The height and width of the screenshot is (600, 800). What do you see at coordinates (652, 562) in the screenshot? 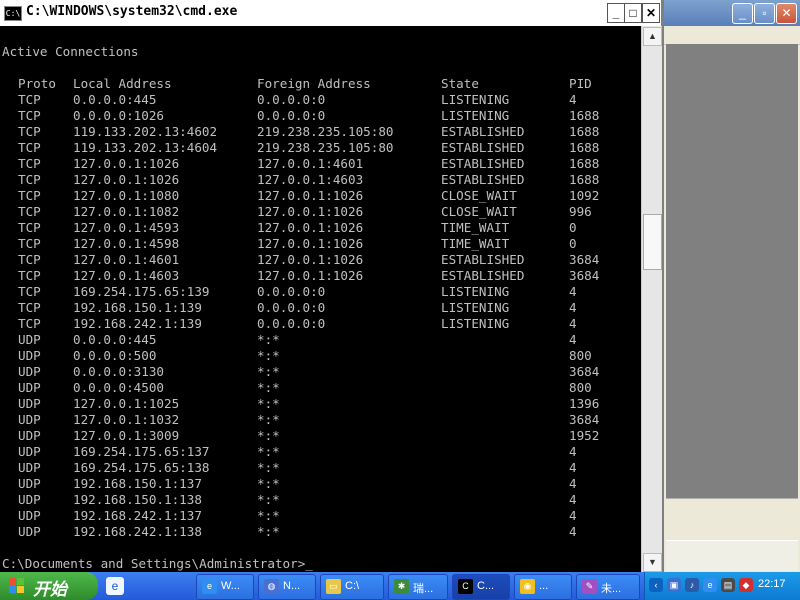
I see `scroll-down-button: ▼` at bounding box center [652, 562].